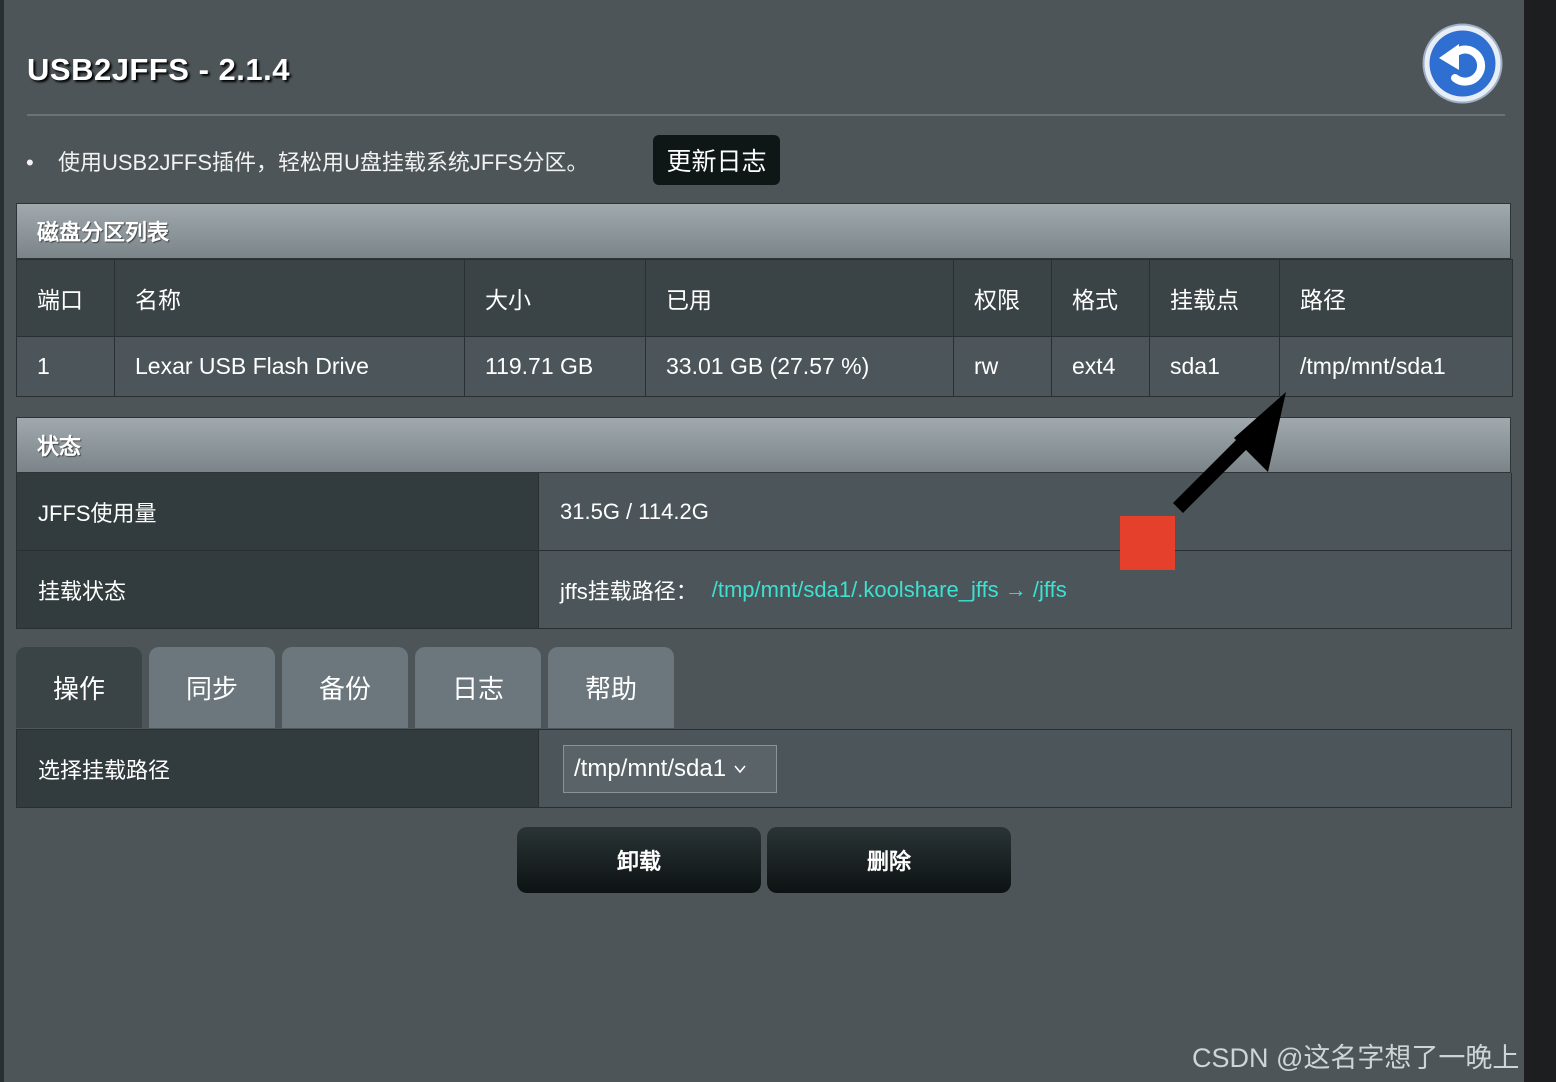  Describe the element at coordinates (763, 231) in the screenshot. I see `disk-section-header: 磁盘分区列表` at that location.